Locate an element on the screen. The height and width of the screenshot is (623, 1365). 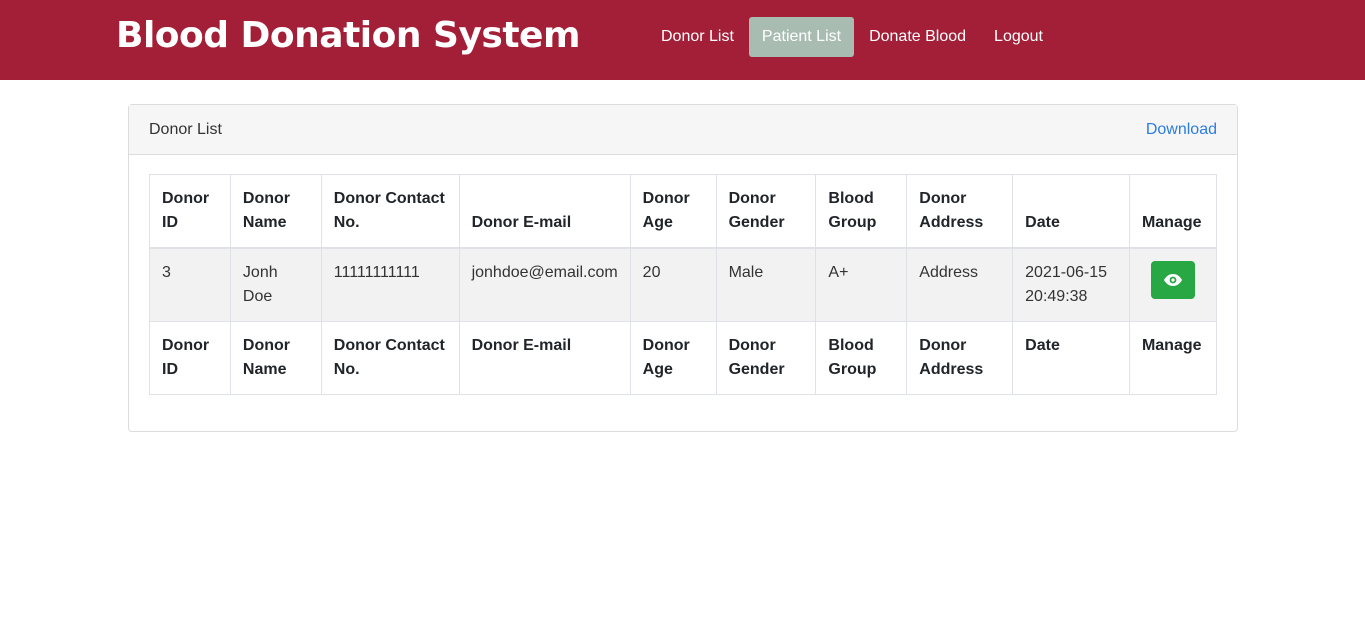
view-donor-button is located at coordinates (1172, 280).